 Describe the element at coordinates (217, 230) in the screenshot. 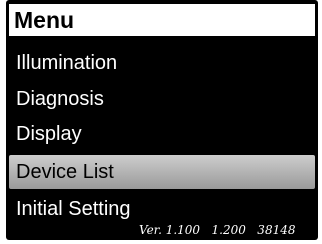

I see `version-info: Ver. 1.100 1.200 38148` at that location.